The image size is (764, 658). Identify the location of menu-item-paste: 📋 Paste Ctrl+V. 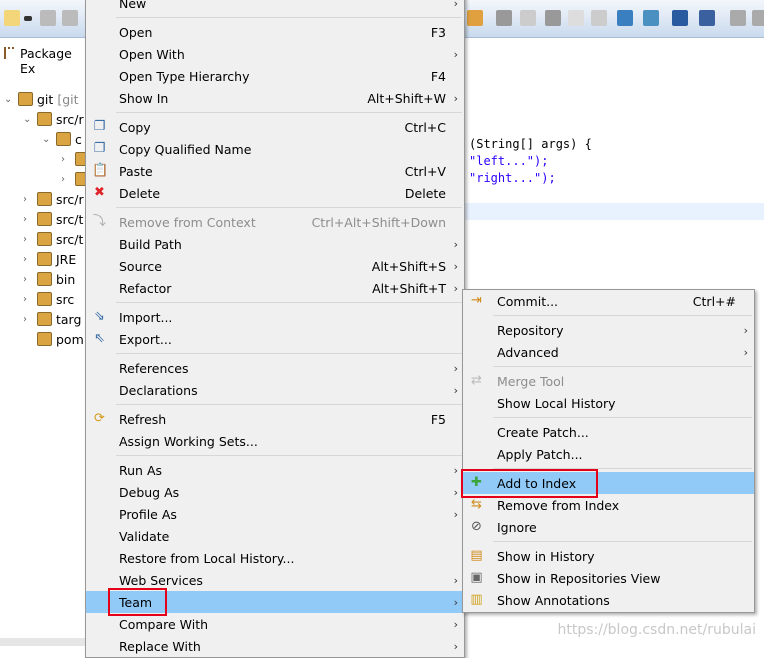
(275, 171).